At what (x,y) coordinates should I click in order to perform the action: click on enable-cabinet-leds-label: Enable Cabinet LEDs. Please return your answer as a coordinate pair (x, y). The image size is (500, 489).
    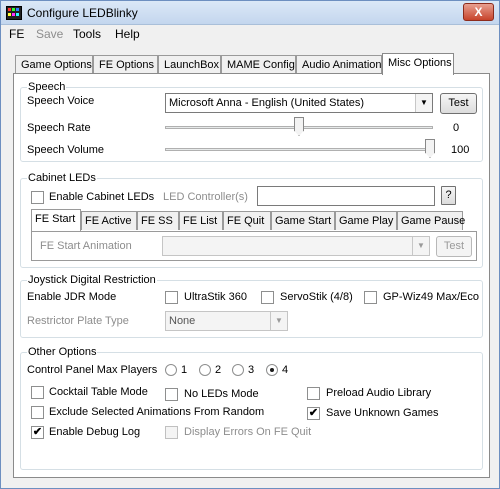
    Looking at the image, I should click on (102, 197).